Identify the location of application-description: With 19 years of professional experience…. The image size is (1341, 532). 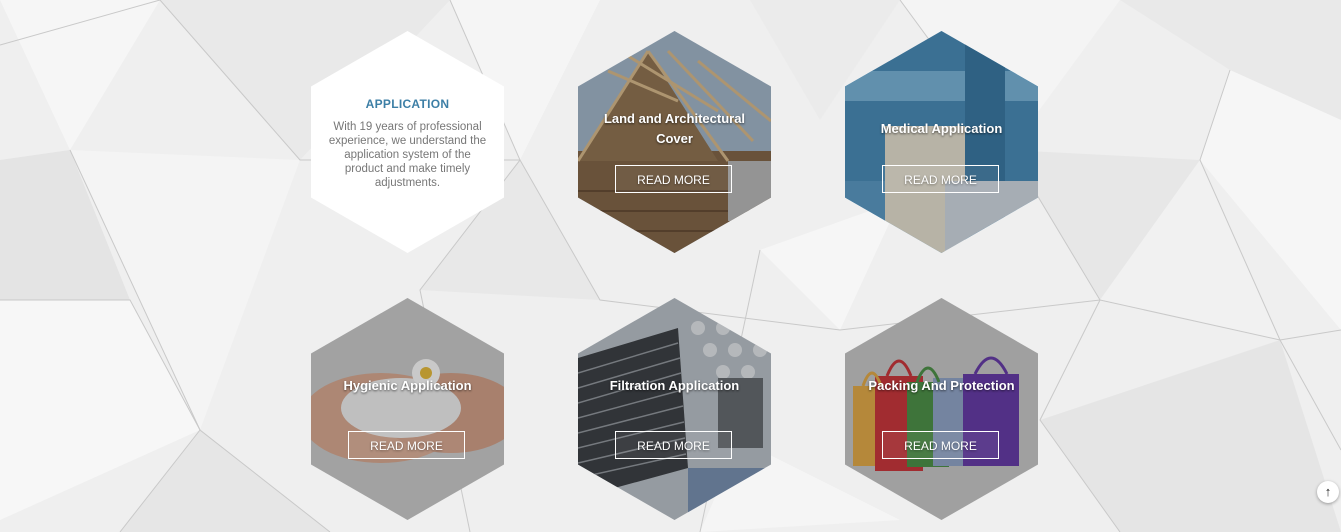
(407, 155).